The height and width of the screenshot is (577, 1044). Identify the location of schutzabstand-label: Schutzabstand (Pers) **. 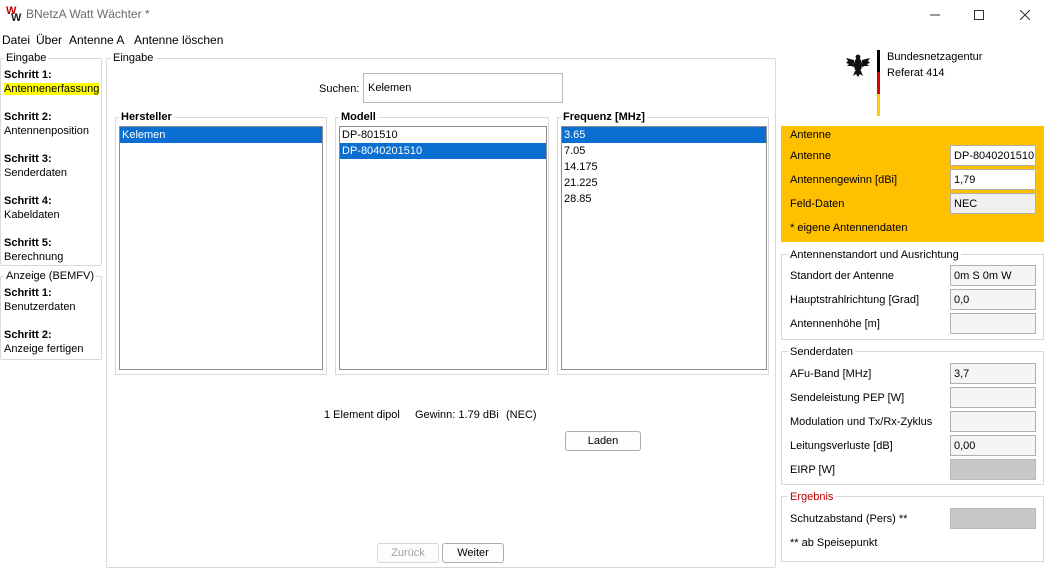
(849, 519).